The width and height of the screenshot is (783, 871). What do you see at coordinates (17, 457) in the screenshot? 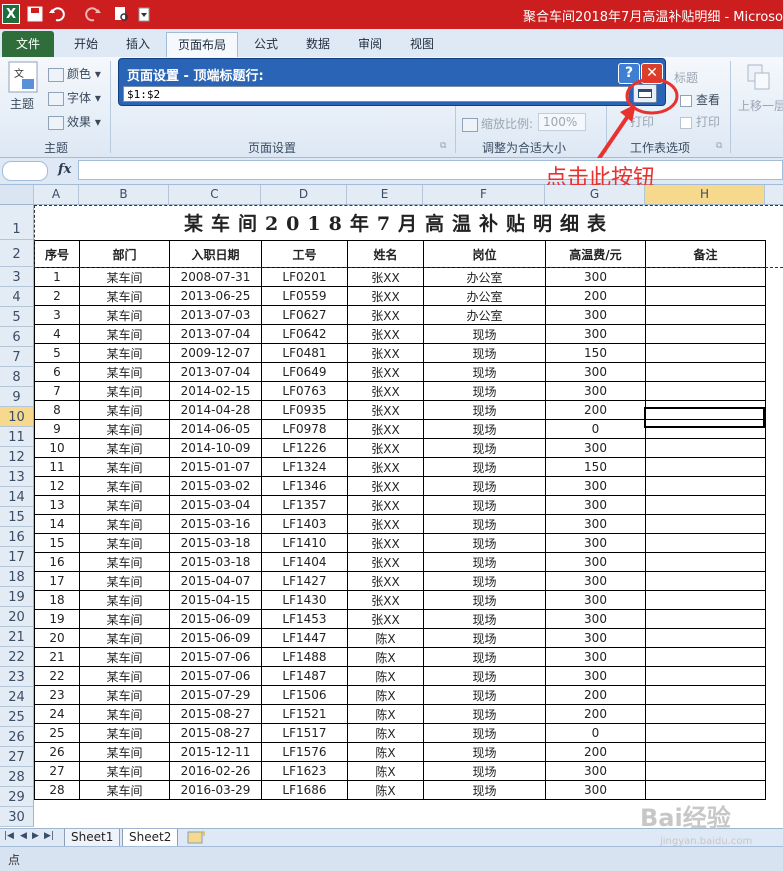
I see `row-header: 12` at bounding box center [17, 457].